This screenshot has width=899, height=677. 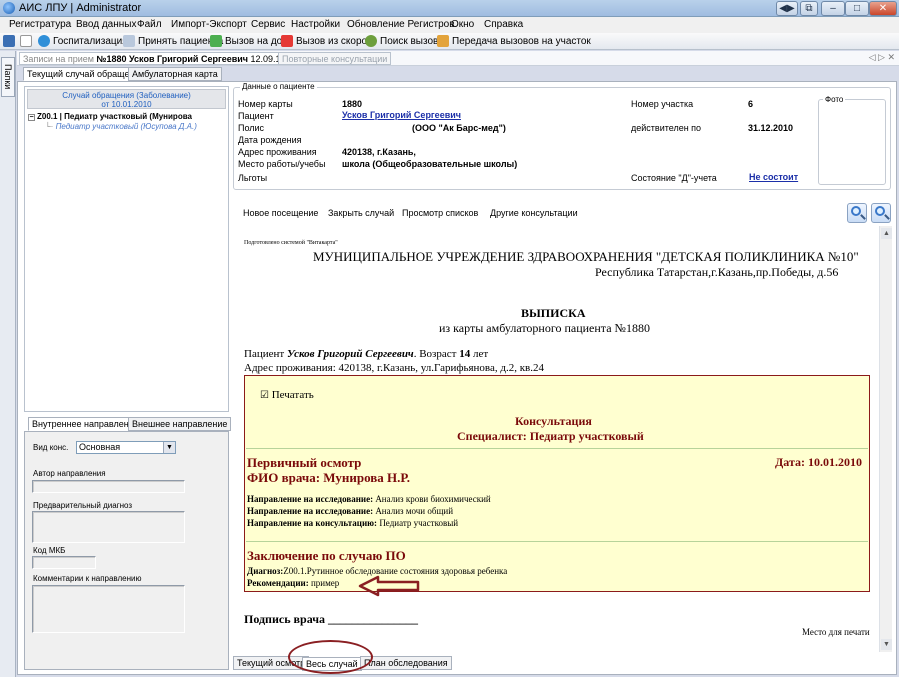 I want to click on consult-title: Консультация, so click(x=553, y=421).